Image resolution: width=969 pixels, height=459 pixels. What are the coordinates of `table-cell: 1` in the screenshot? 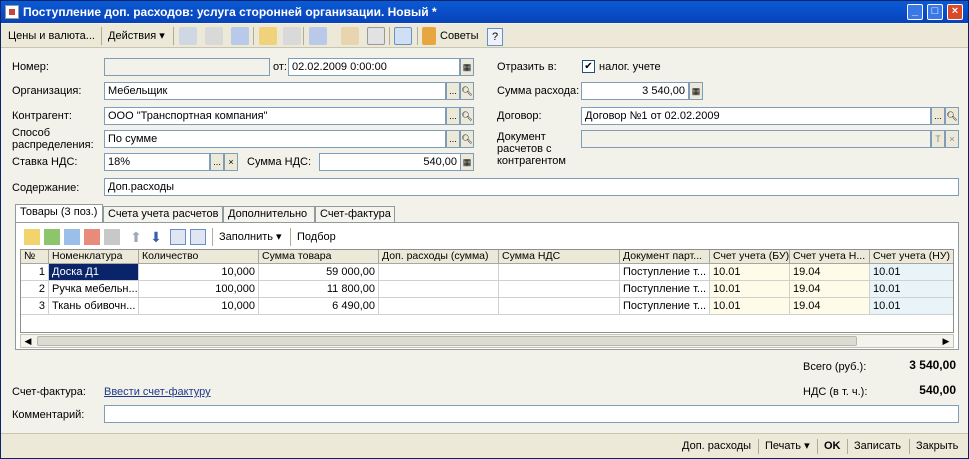 It's located at (35, 272).